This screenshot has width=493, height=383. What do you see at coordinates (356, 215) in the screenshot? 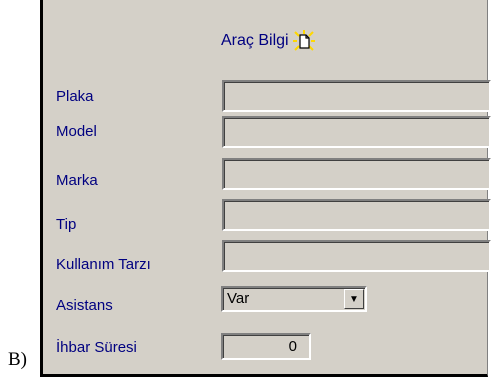
I see `tip-field` at bounding box center [356, 215].